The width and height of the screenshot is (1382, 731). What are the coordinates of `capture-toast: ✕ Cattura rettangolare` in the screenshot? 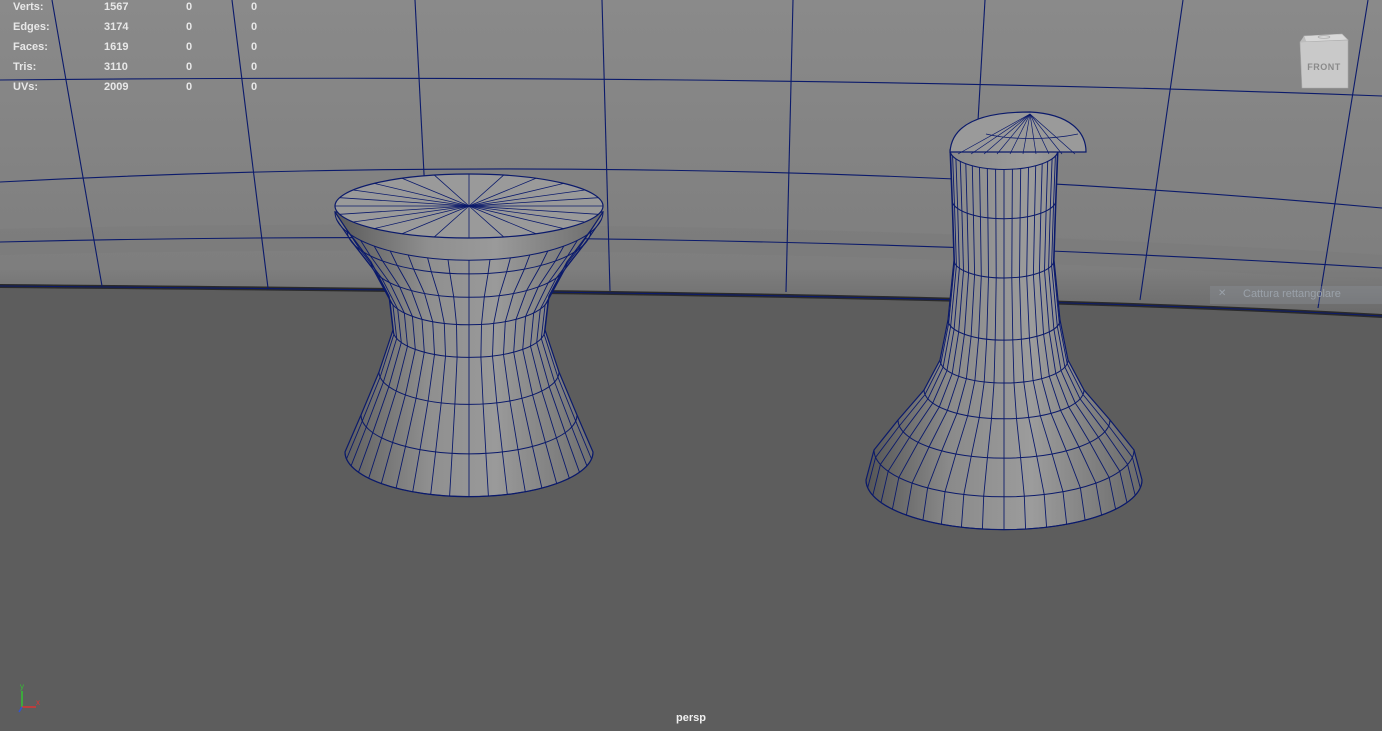 It's located at (1296, 295).